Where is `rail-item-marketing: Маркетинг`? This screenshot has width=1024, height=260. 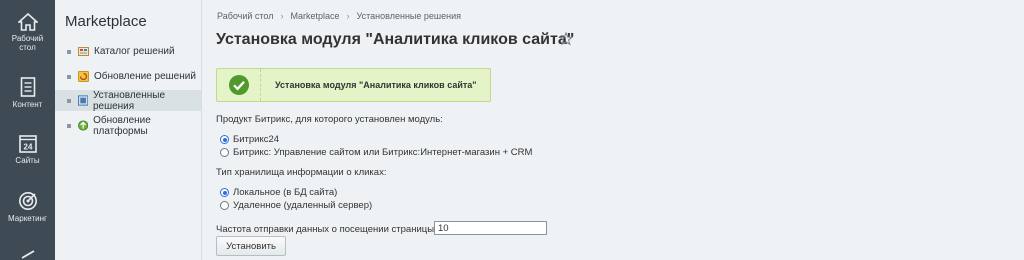 rail-item-marketing: Маркетинг is located at coordinates (27, 207).